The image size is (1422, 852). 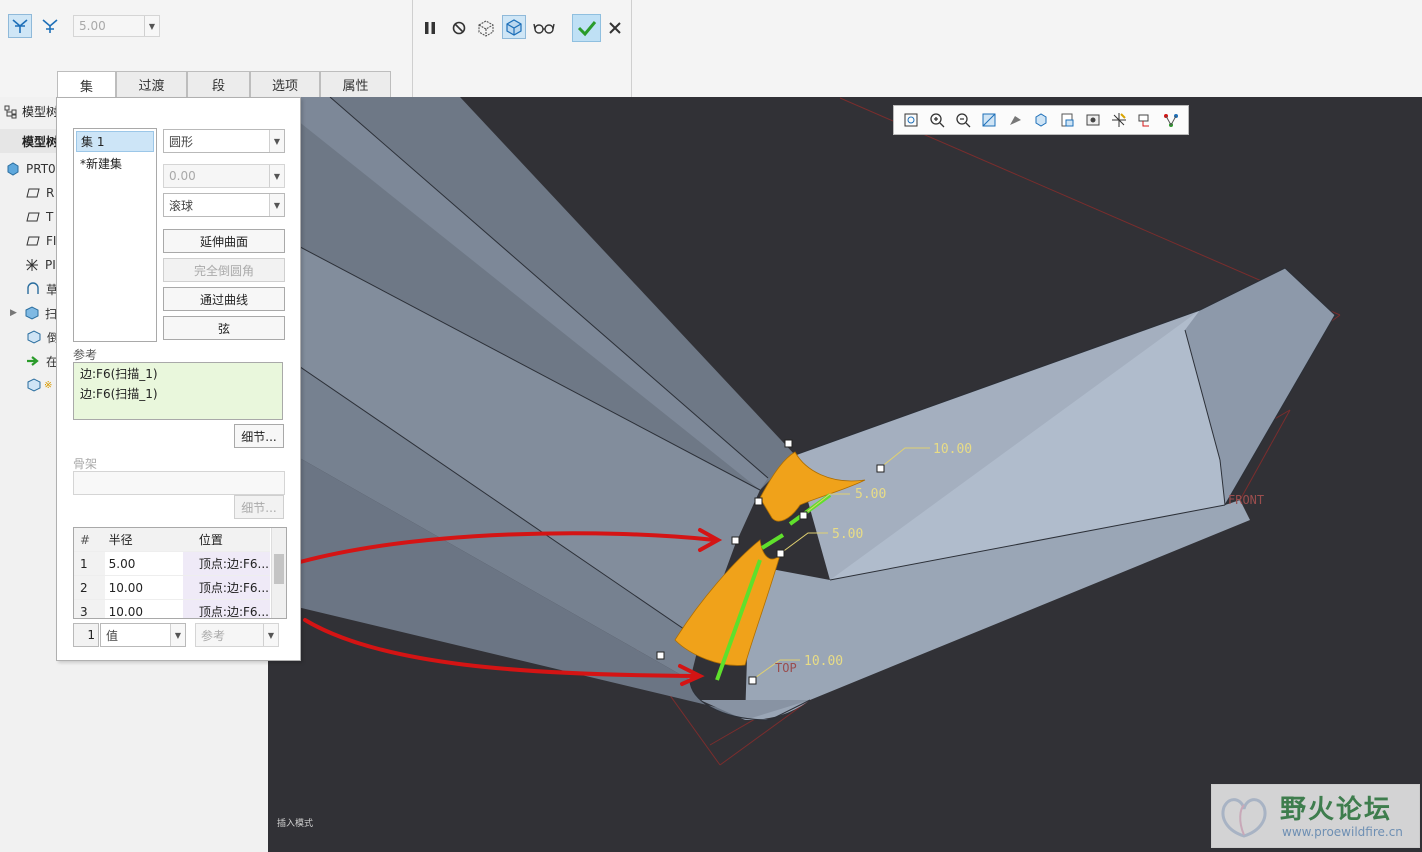 I want to click on row-count-field: 1, so click(x=86, y=635).